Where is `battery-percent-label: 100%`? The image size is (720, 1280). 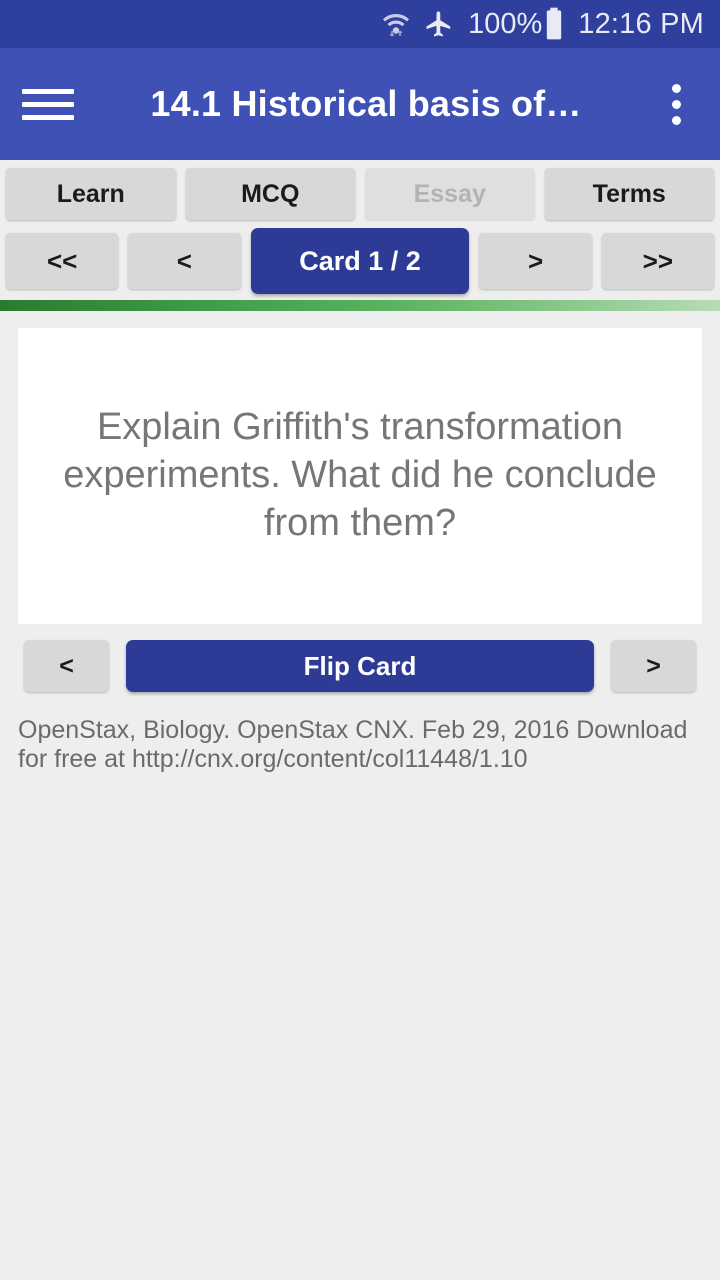
battery-percent-label: 100% is located at coordinates (505, 23).